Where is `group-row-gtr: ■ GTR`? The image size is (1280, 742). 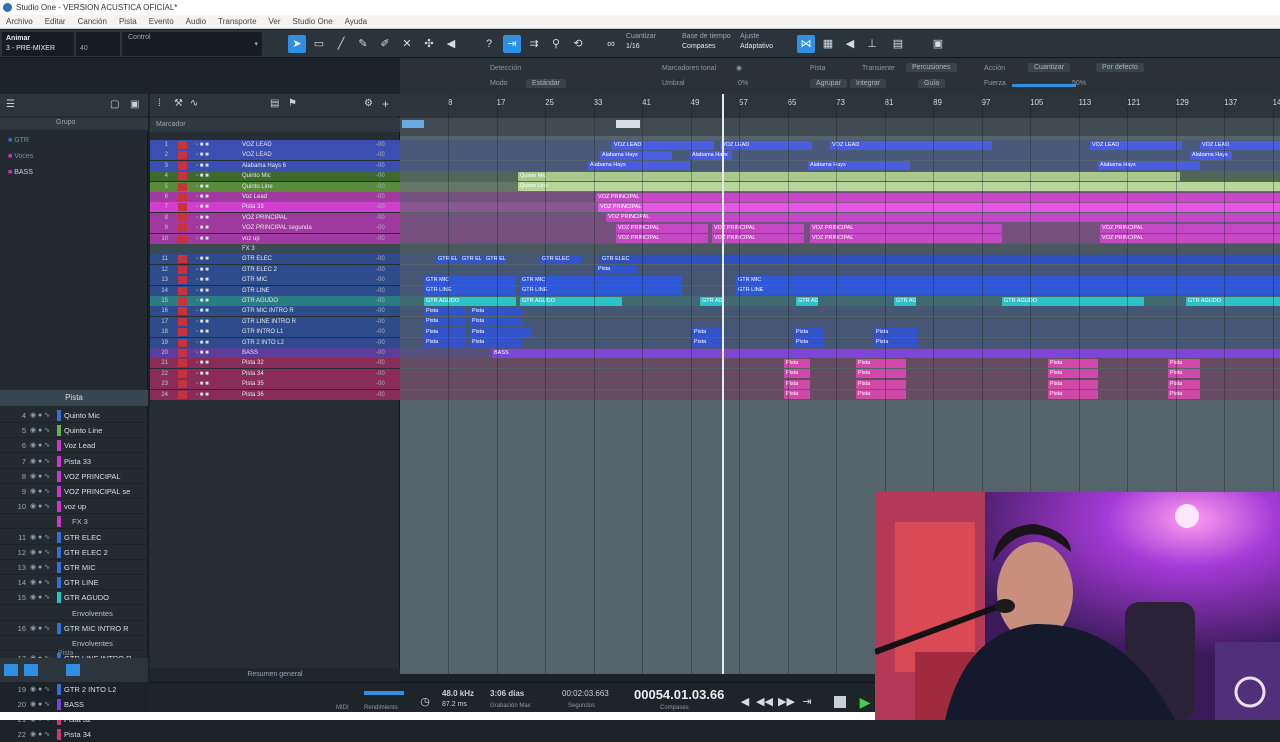
group-row-gtr: ■ GTR is located at coordinates (18, 141).